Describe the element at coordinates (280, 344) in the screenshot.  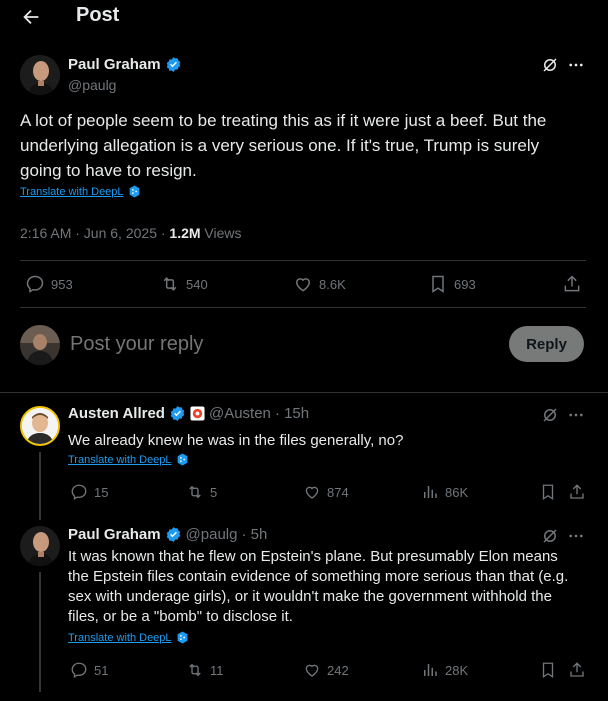
I see `reply-input` at that location.